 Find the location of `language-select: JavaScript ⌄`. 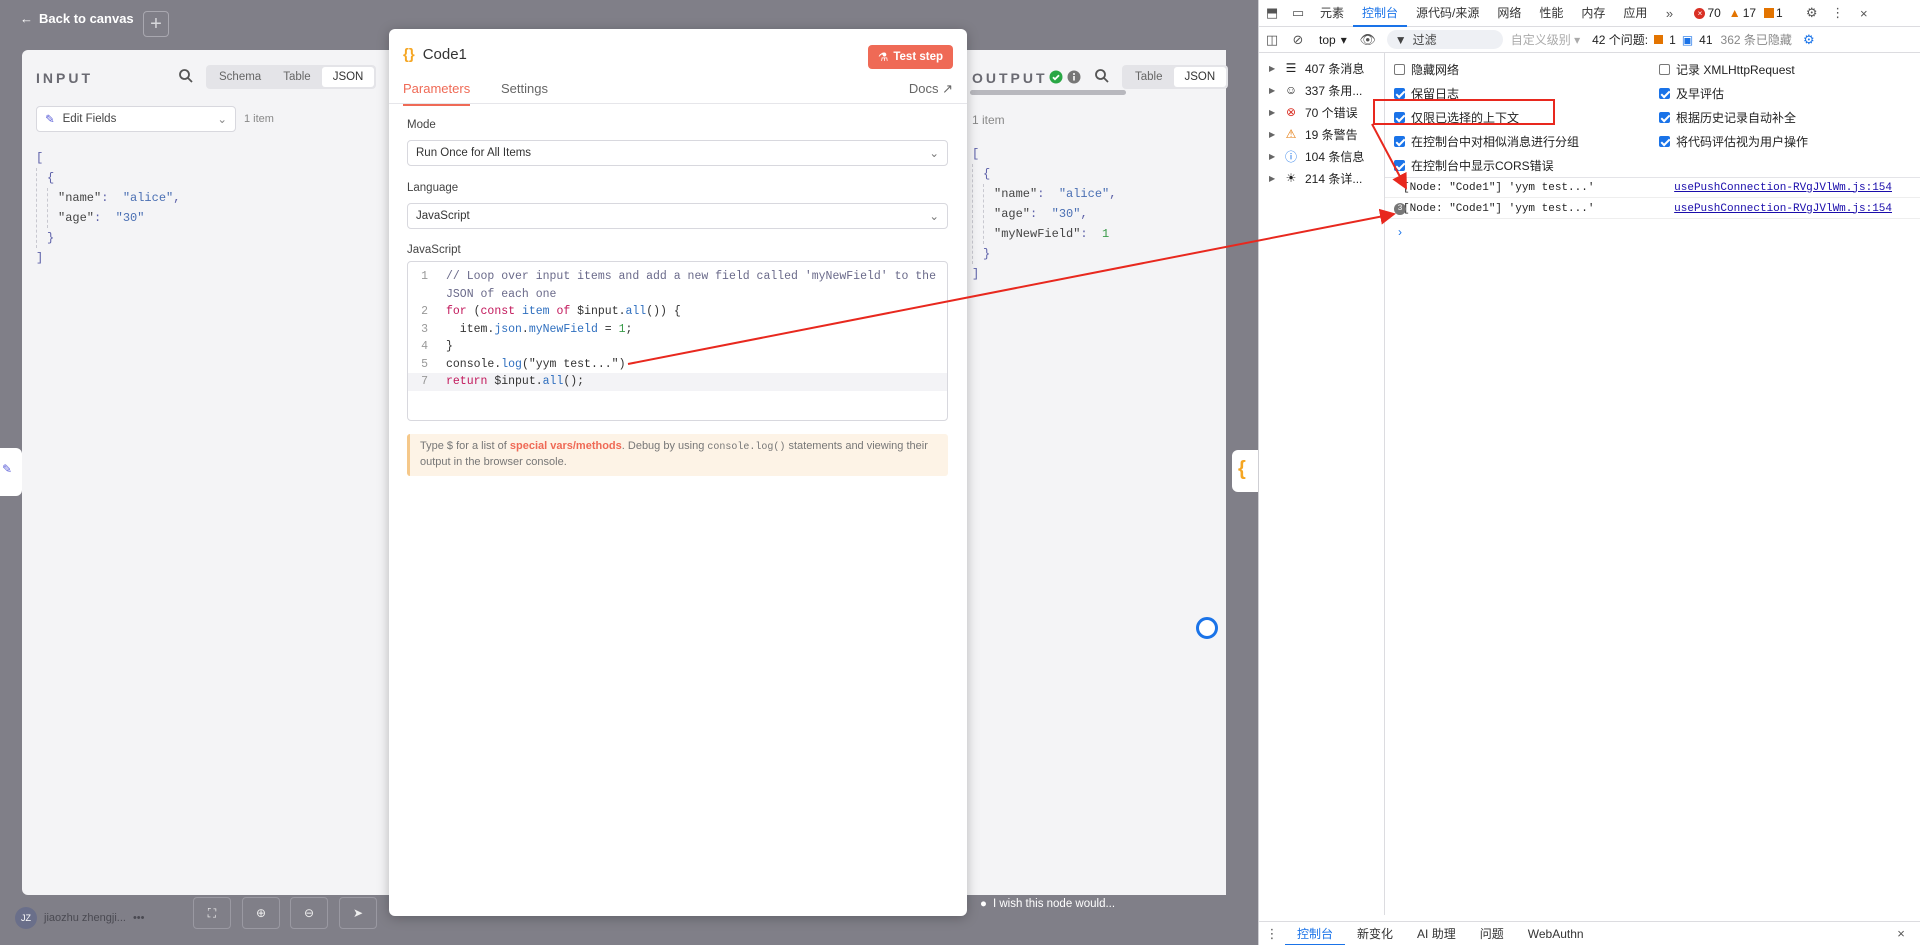

language-select: JavaScript ⌄ is located at coordinates (677, 216).